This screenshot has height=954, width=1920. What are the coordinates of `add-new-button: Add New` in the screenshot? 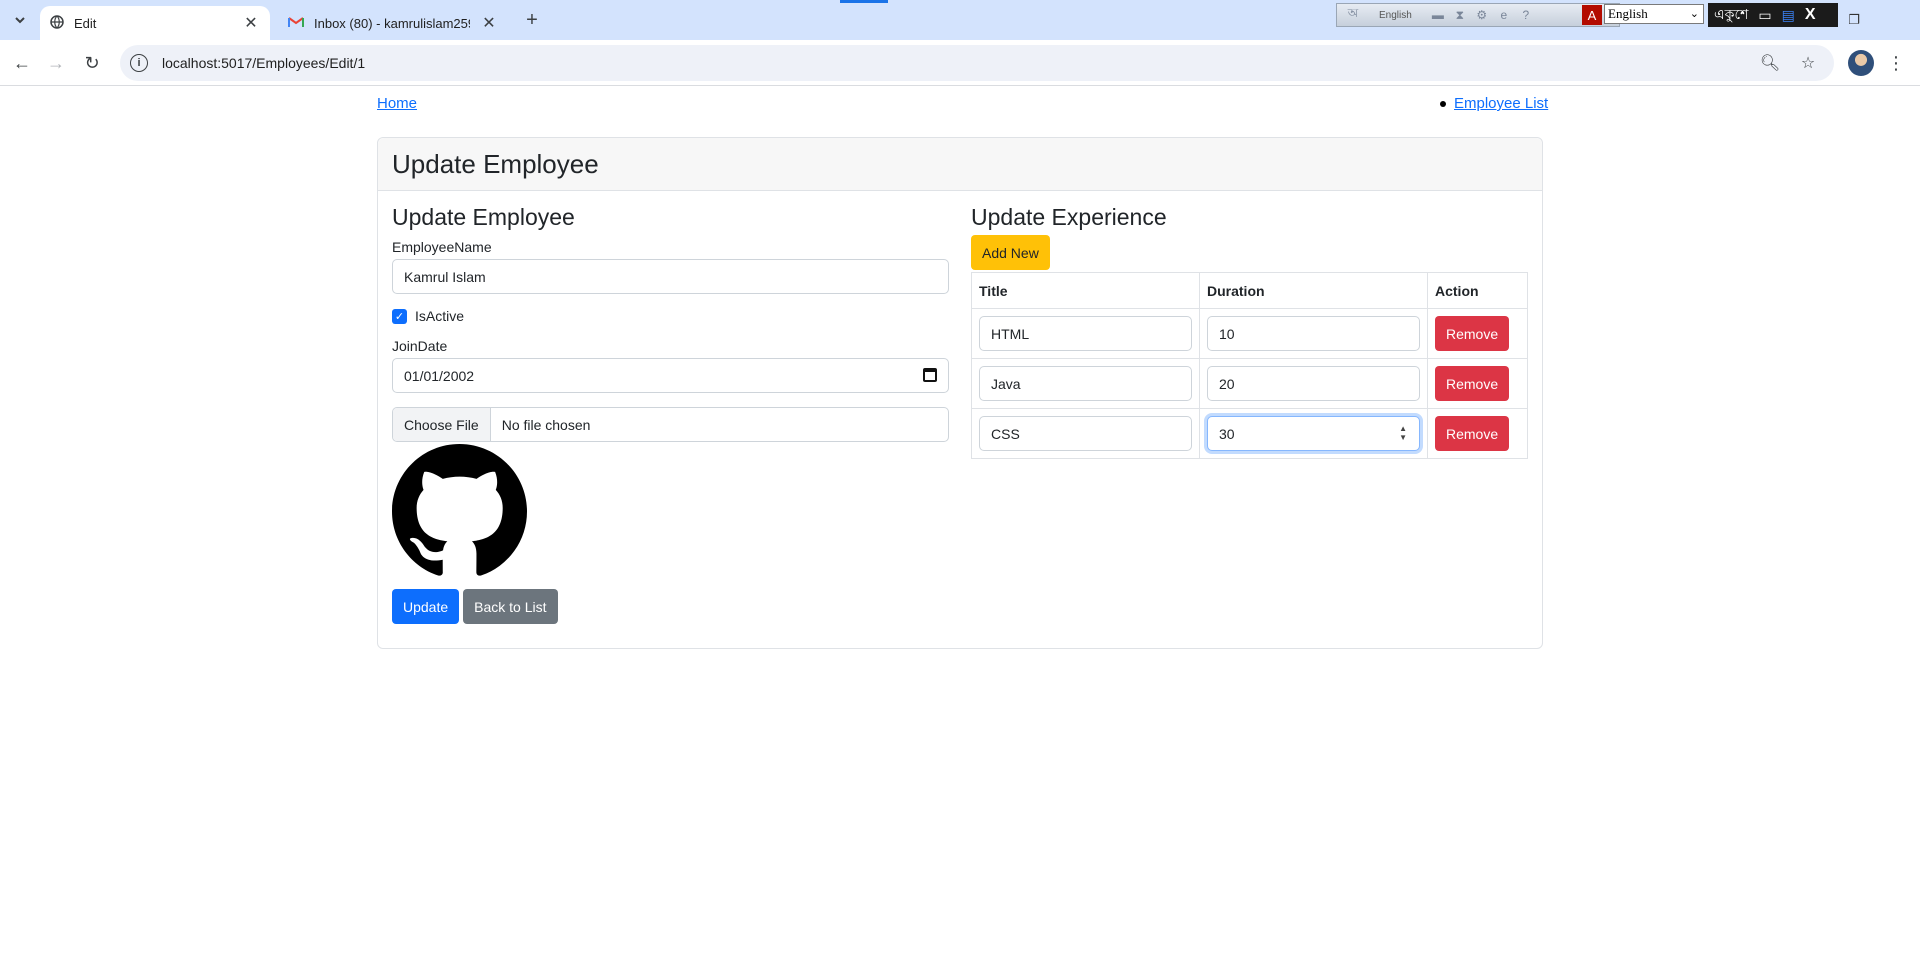 It's located at (1010, 252).